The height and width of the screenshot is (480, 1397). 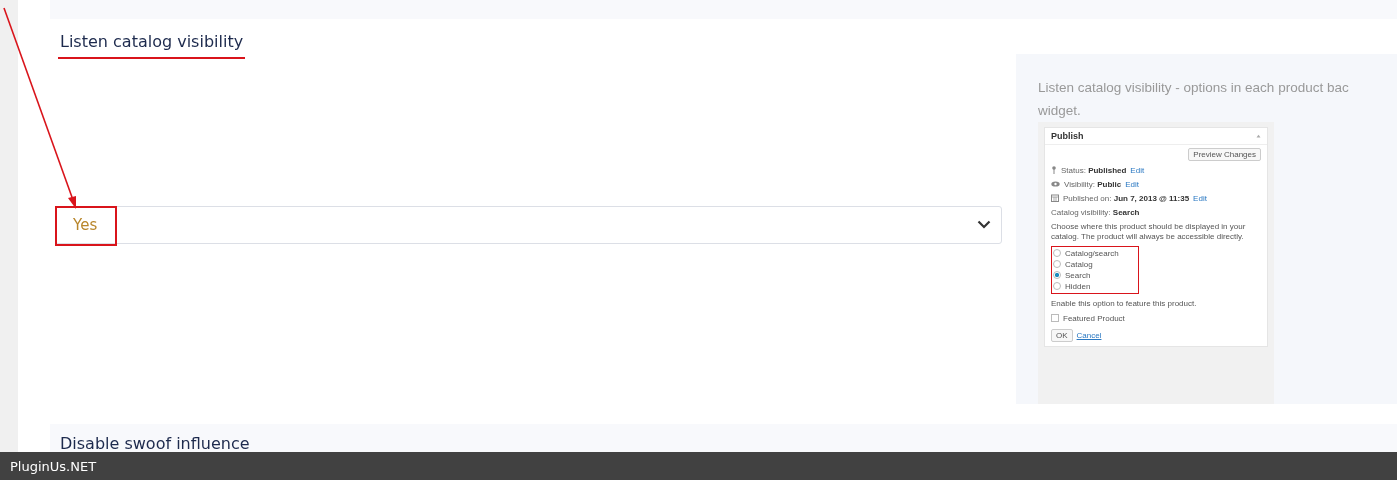 What do you see at coordinates (1089, 335) in the screenshot?
I see `cancel-link: Cancel` at bounding box center [1089, 335].